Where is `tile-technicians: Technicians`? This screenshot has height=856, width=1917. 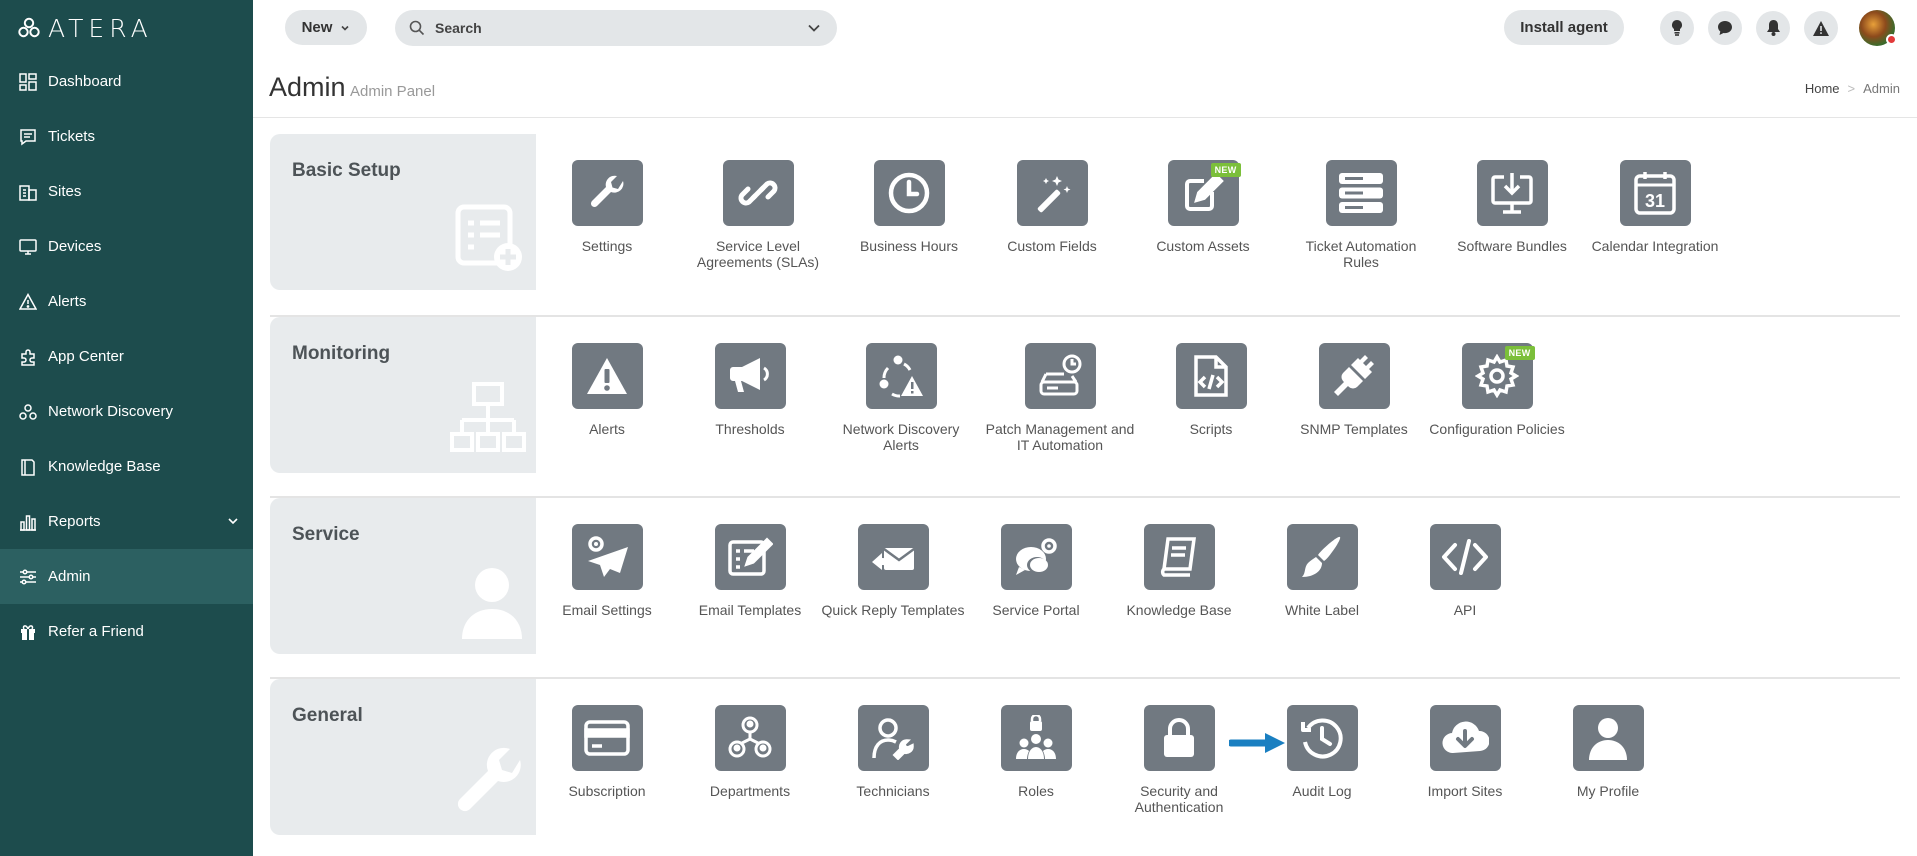
tile-technicians: Technicians is located at coordinates (893, 752).